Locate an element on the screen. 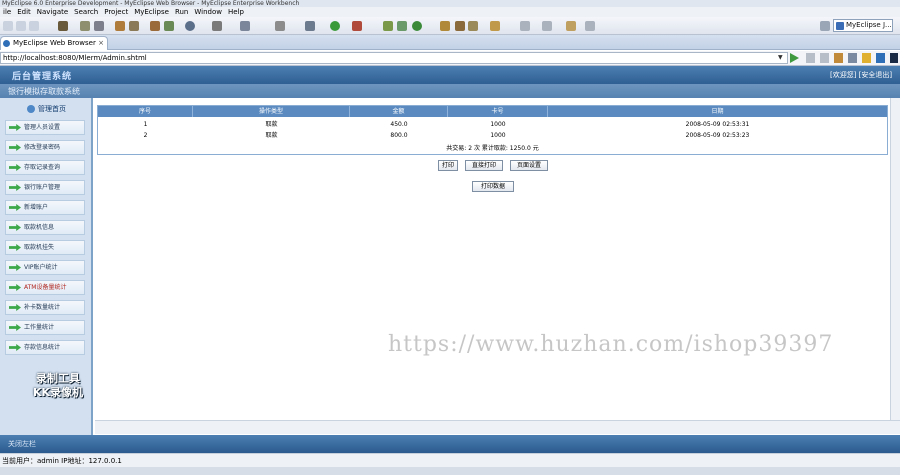  sidebar-item-accounts: 银行账户管理 is located at coordinates (45, 187).